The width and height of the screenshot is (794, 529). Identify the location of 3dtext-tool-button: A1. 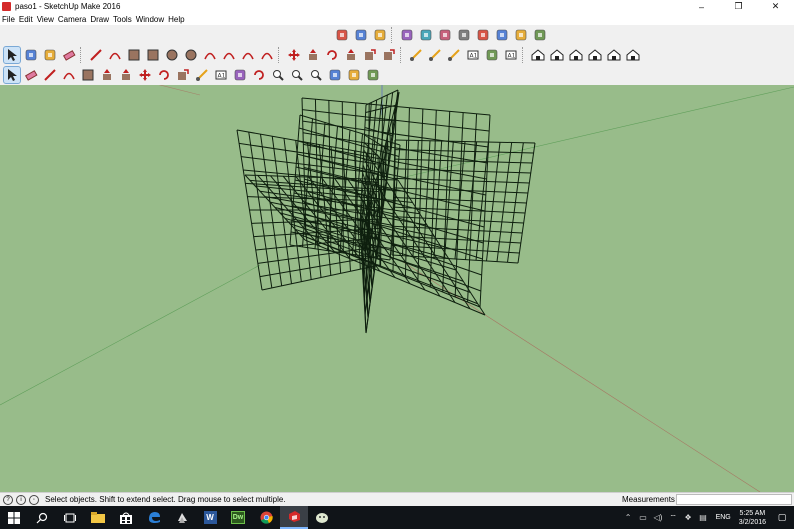
(511, 55).